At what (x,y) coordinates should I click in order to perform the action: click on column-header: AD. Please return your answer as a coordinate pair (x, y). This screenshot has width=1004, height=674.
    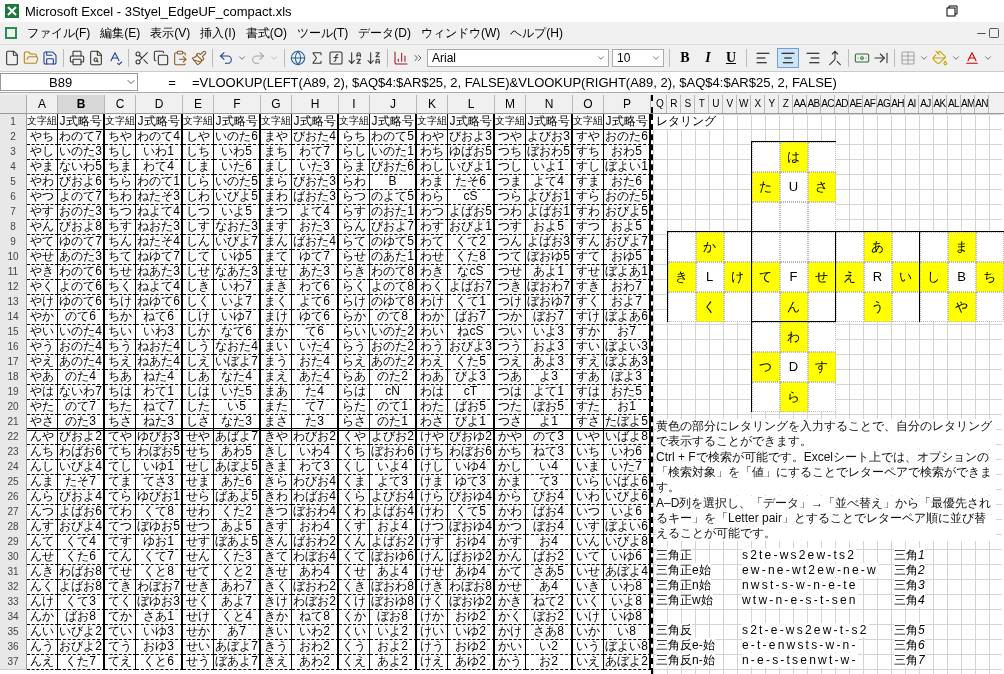
    Looking at the image, I should click on (842, 104).